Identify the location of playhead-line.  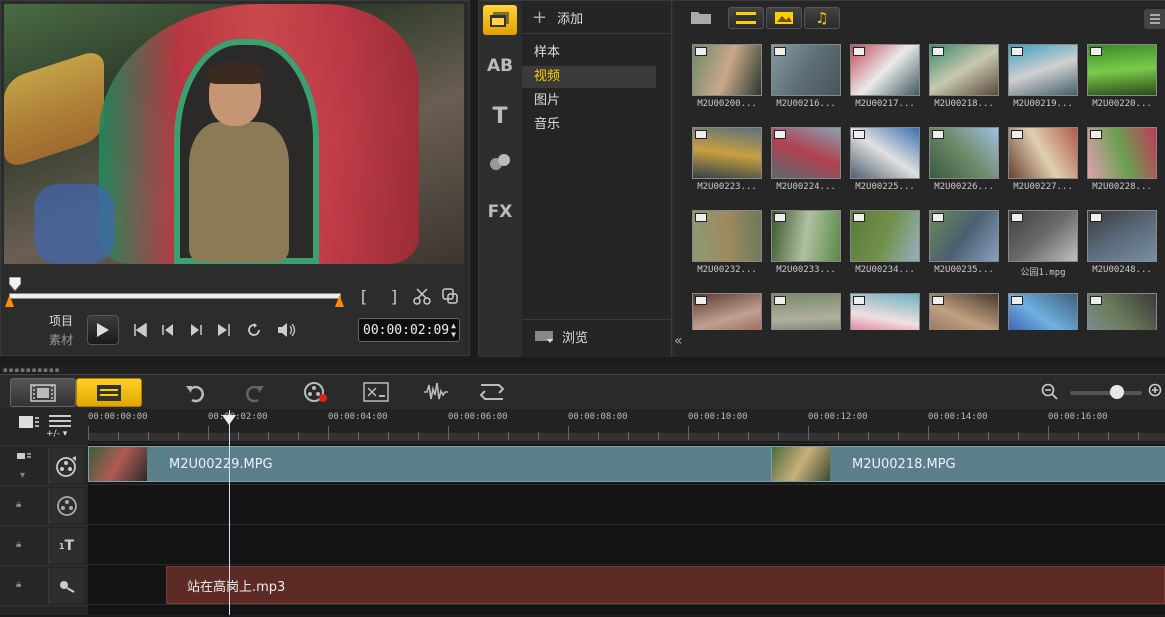
(229, 512).